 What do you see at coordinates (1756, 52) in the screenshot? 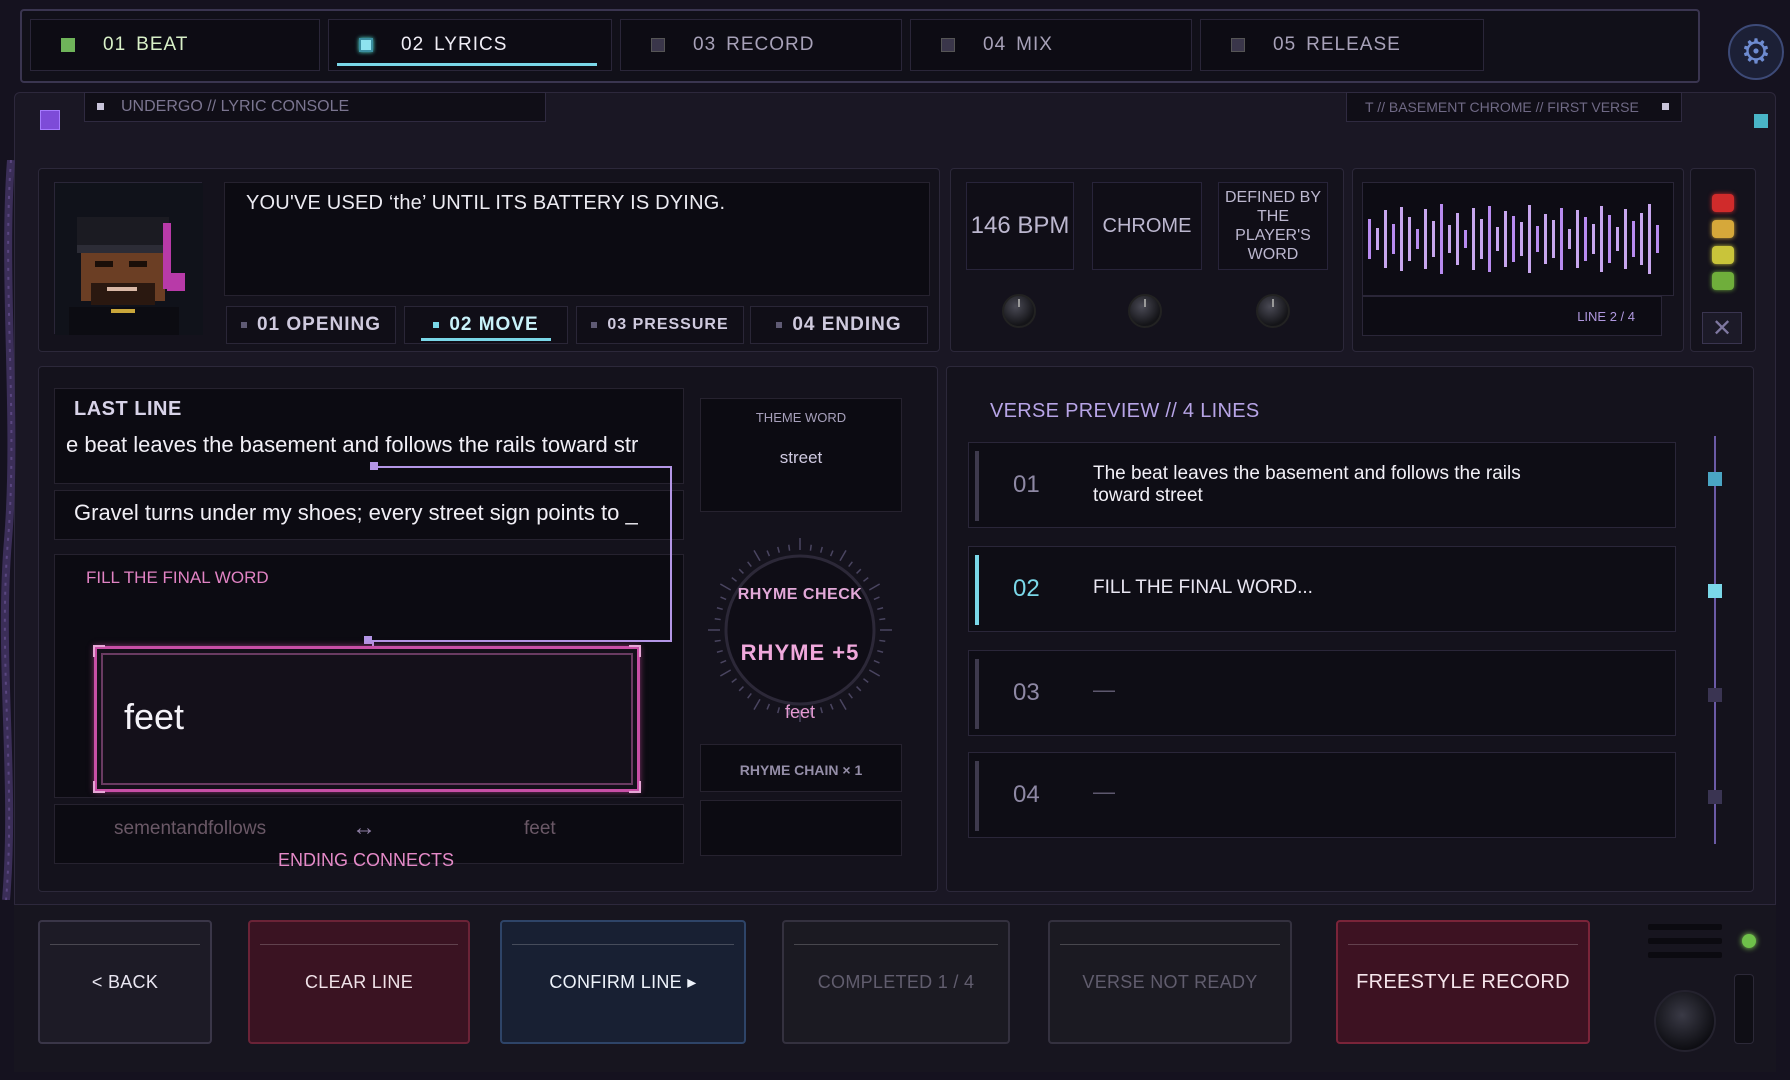
I see `gear-icon: ⚙` at bounding box center [1756, 52].